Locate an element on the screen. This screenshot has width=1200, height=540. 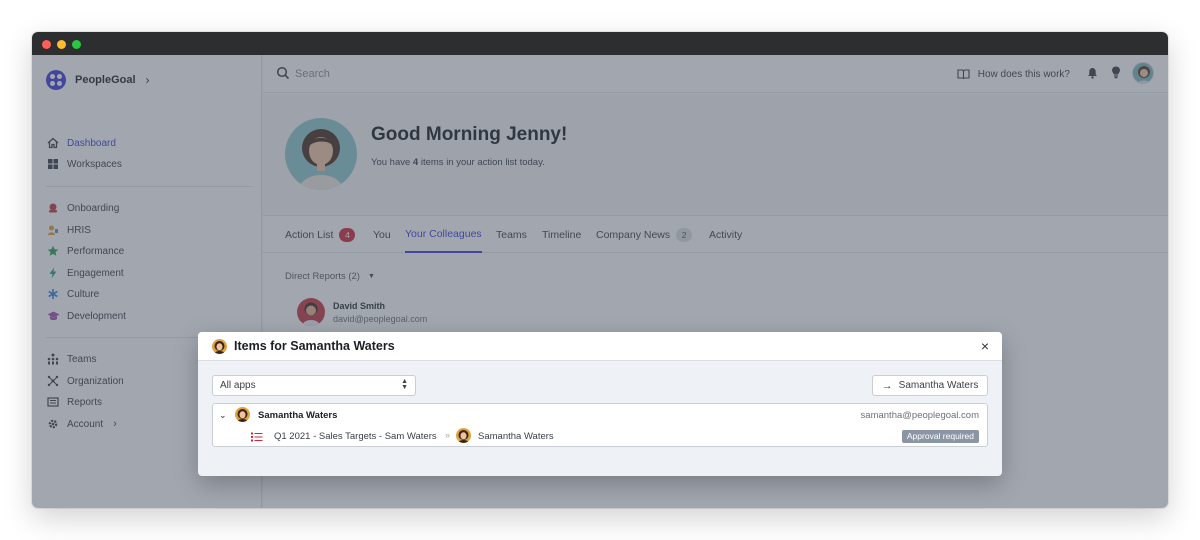
arrow-right-icon: → is located at coordinates (887, 385).